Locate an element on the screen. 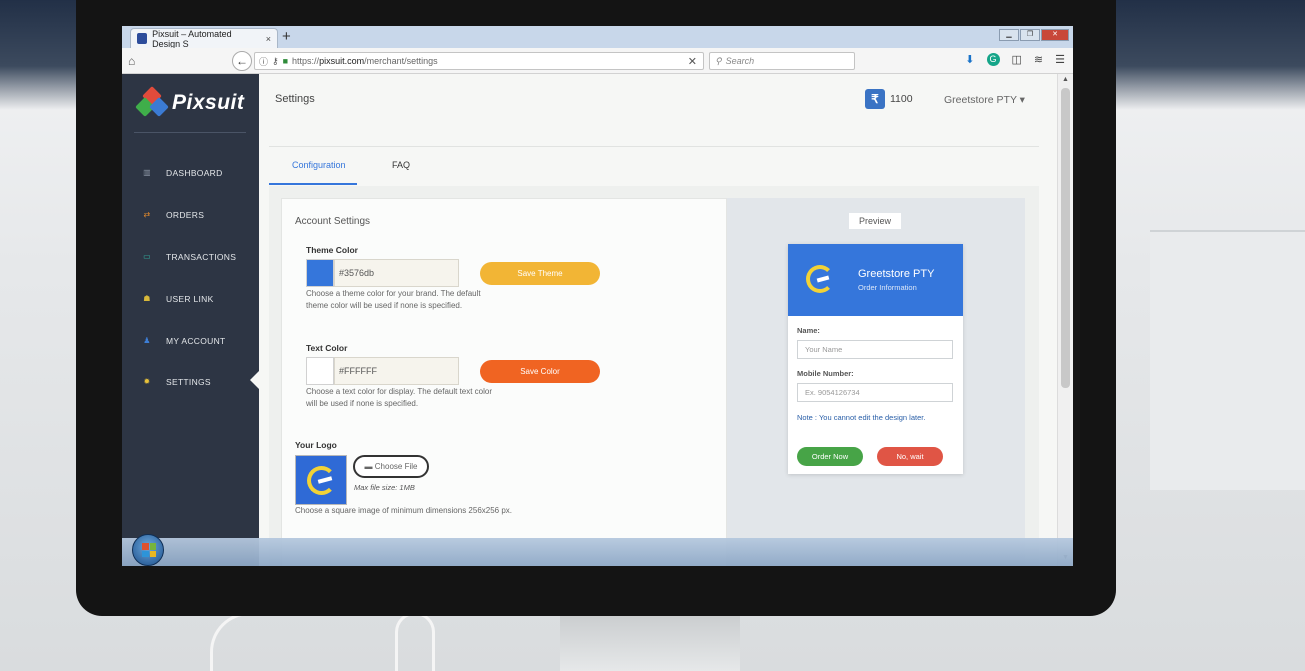 The width and height of the screenshot is (1305, 671). minimize-button: ▁ is located at coordinates (1009, 35).